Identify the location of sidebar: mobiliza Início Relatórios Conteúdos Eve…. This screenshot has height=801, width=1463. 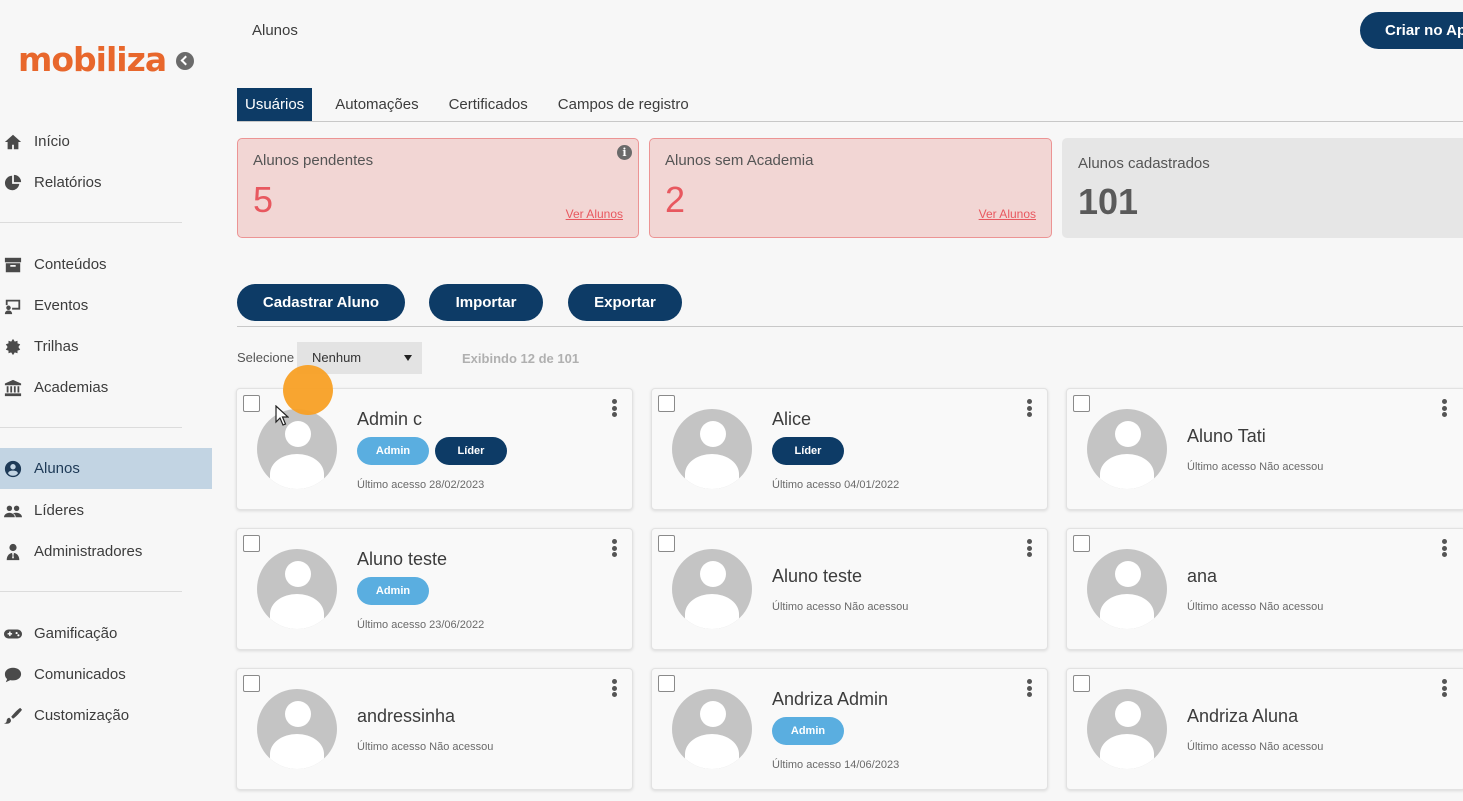
(106, 400).